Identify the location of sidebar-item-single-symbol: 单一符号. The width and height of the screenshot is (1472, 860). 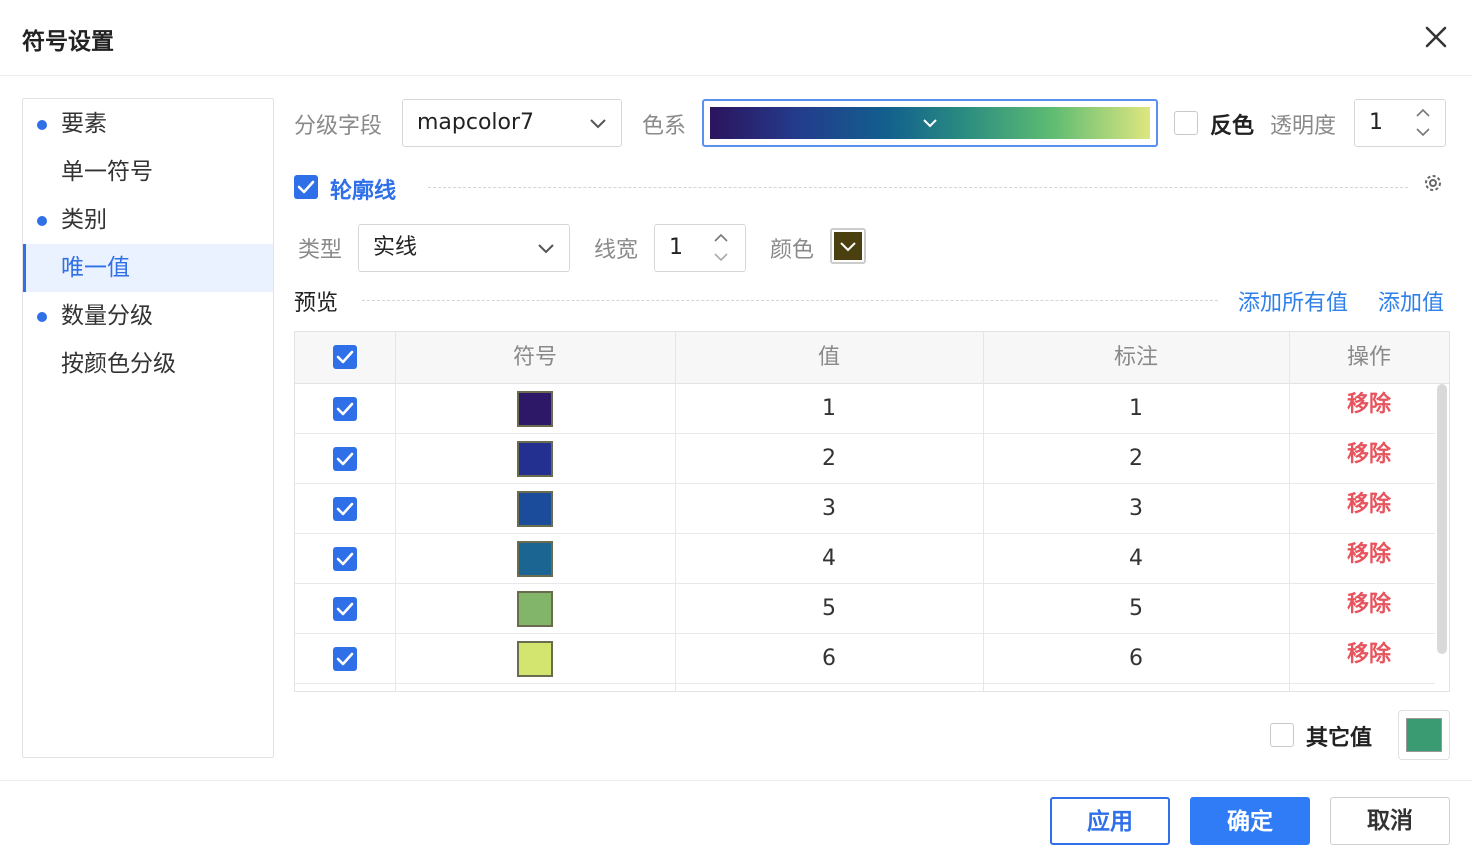
(148, 172).